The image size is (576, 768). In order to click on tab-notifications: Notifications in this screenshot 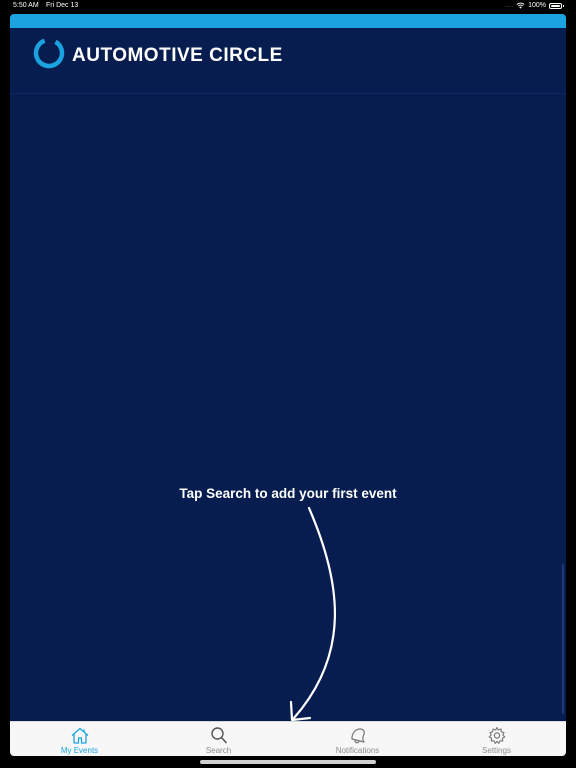, I will do `click(357, 739)`.